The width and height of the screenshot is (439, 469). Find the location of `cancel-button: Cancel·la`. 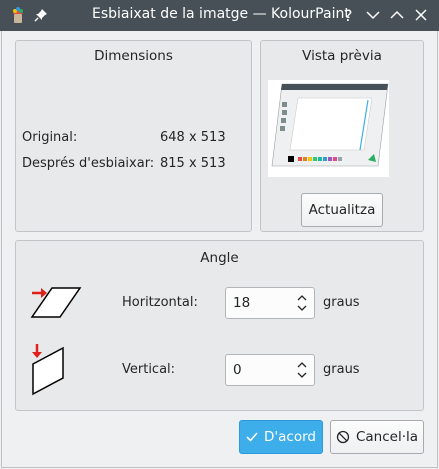

cancel-button: Cancel·la is located at coordinates (377, 437).